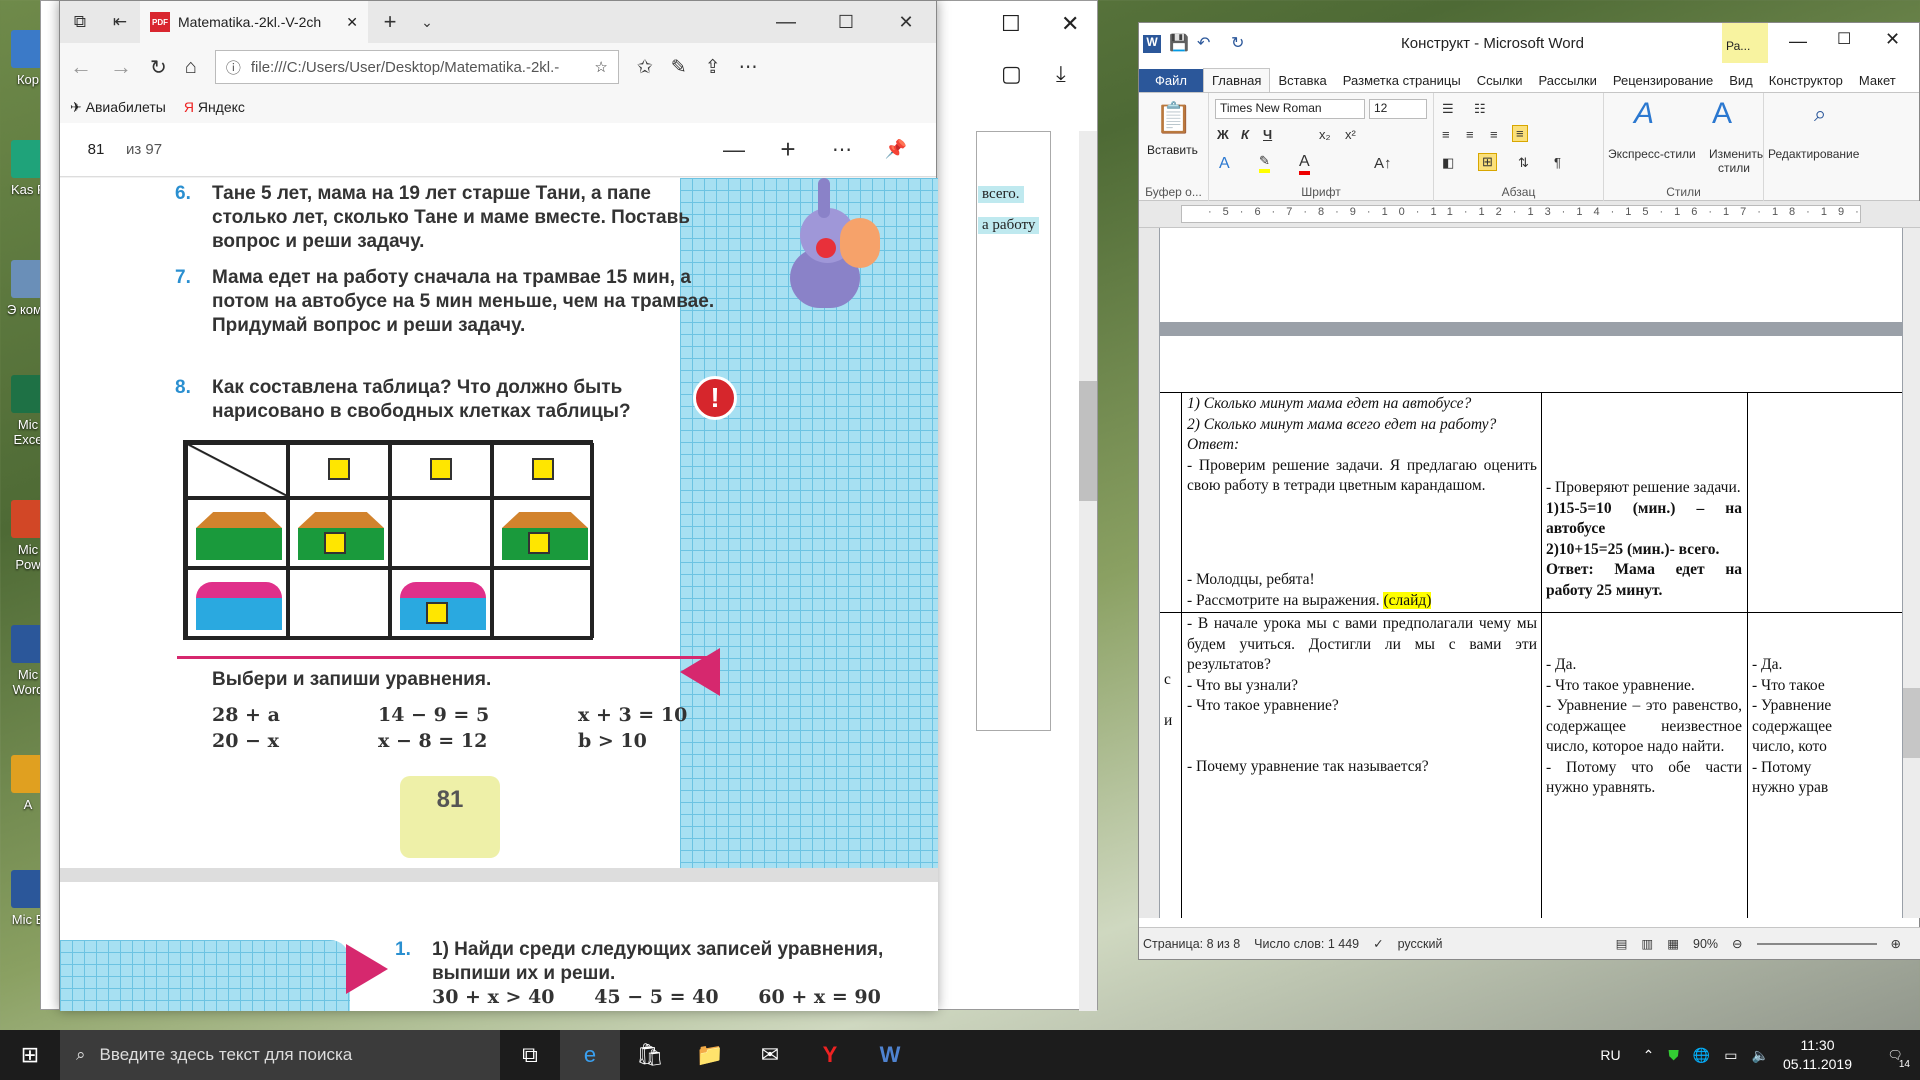 This screenshot has width=1920, height=1080. I want to click on share-icon: ⇪, so click(713, 67).